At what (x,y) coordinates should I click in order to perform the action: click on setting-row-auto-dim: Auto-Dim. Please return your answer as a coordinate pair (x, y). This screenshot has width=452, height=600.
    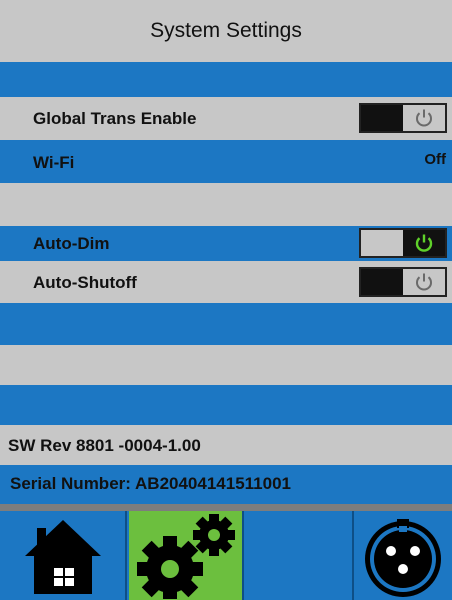
    Looking at the image, I should click on (226, 243).